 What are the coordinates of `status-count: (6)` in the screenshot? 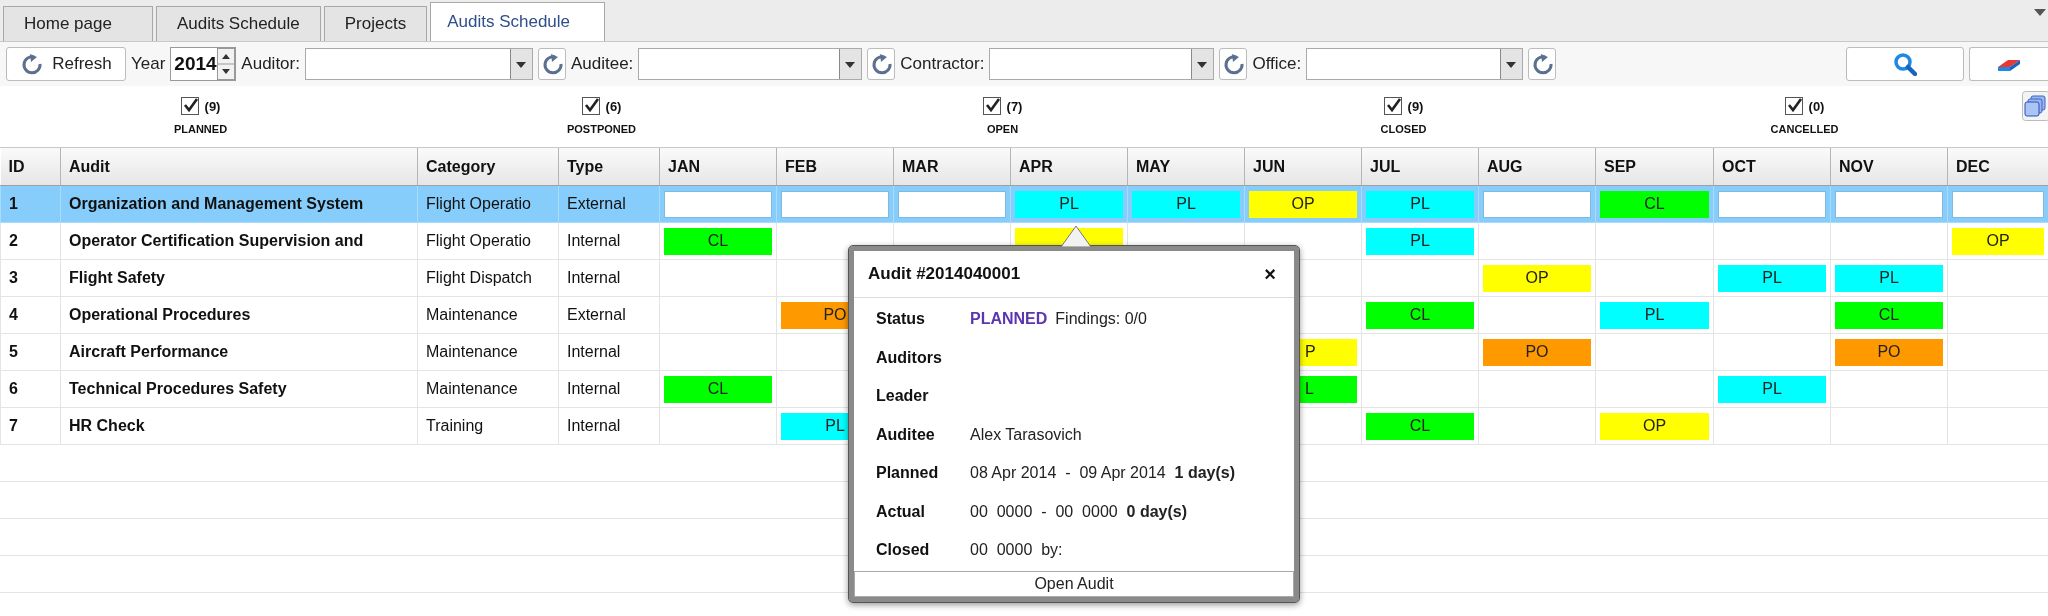 It's located at (613, 106).